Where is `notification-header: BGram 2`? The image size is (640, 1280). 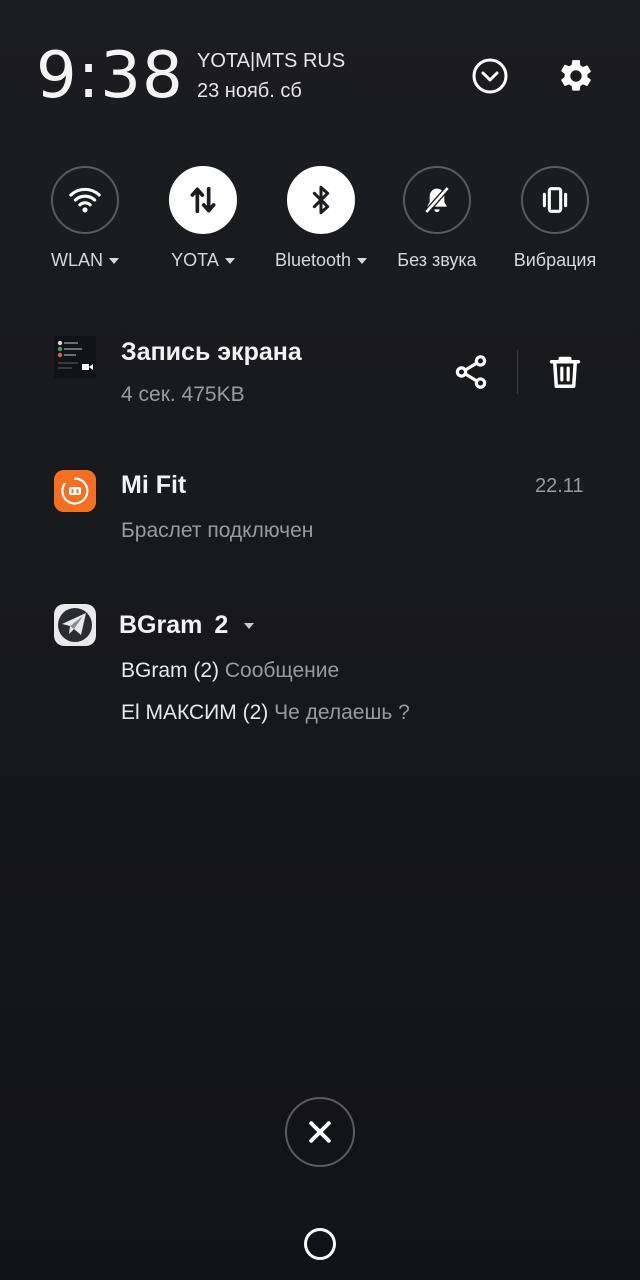 notification-header: BGram 2 is located at coordinates (187, 625).